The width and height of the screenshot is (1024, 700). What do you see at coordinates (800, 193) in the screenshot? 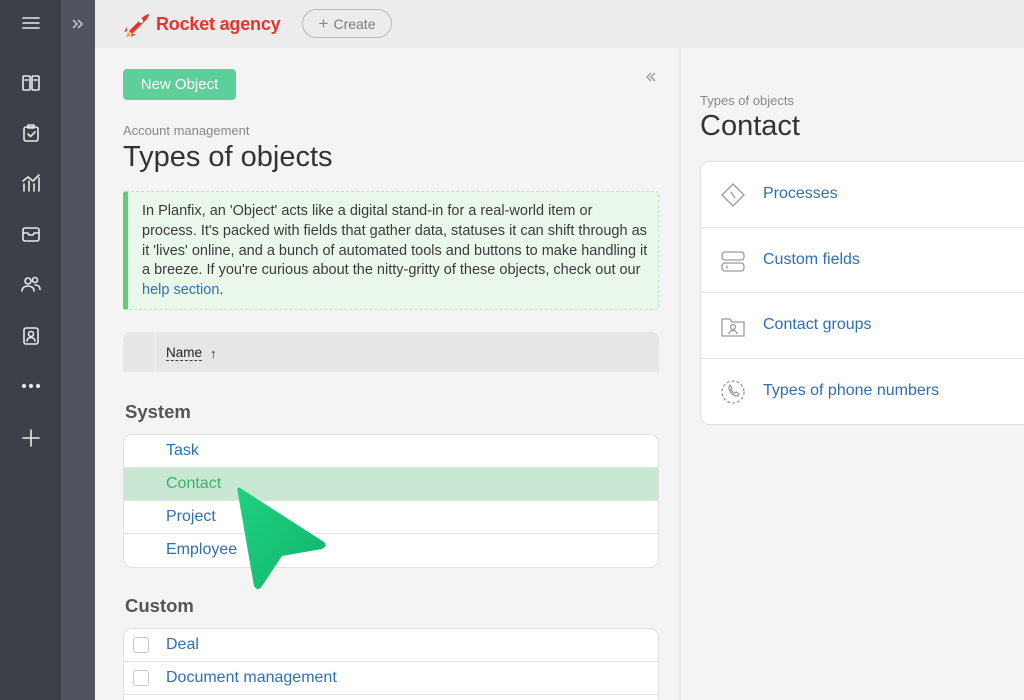
I see `settings-item-label: Processes` at bounding box center [800, 193].